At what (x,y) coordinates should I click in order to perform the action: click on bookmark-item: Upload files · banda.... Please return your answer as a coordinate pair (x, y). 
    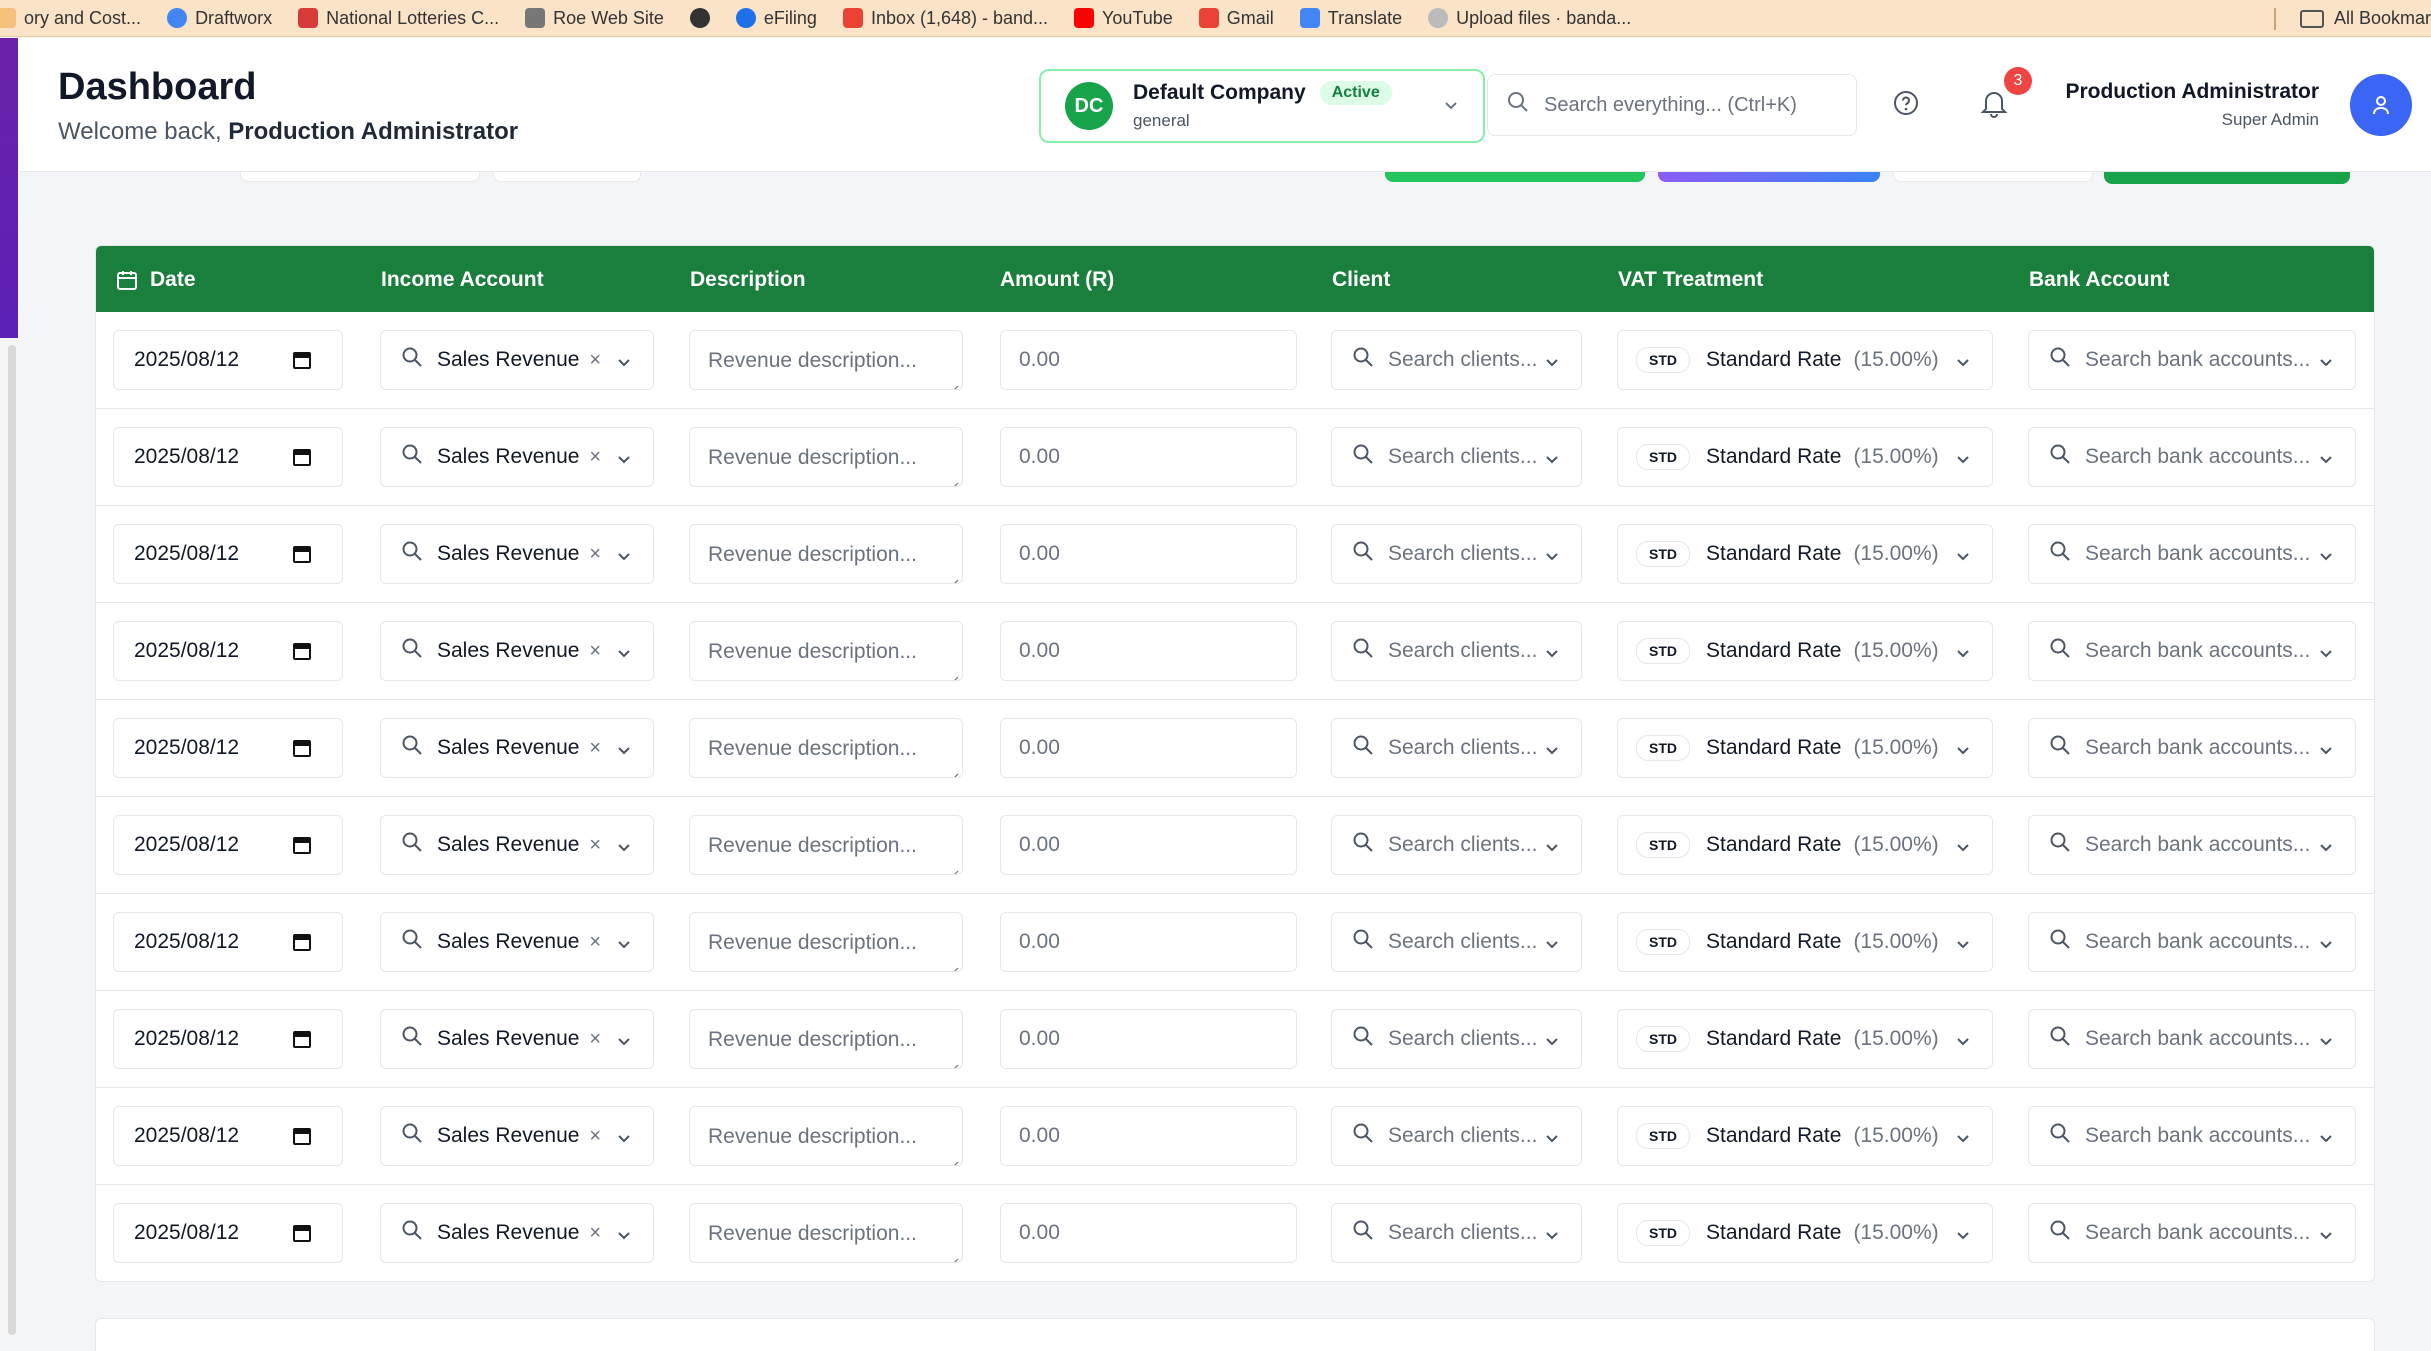
    Looking at the image, I should click on (1529, 18).